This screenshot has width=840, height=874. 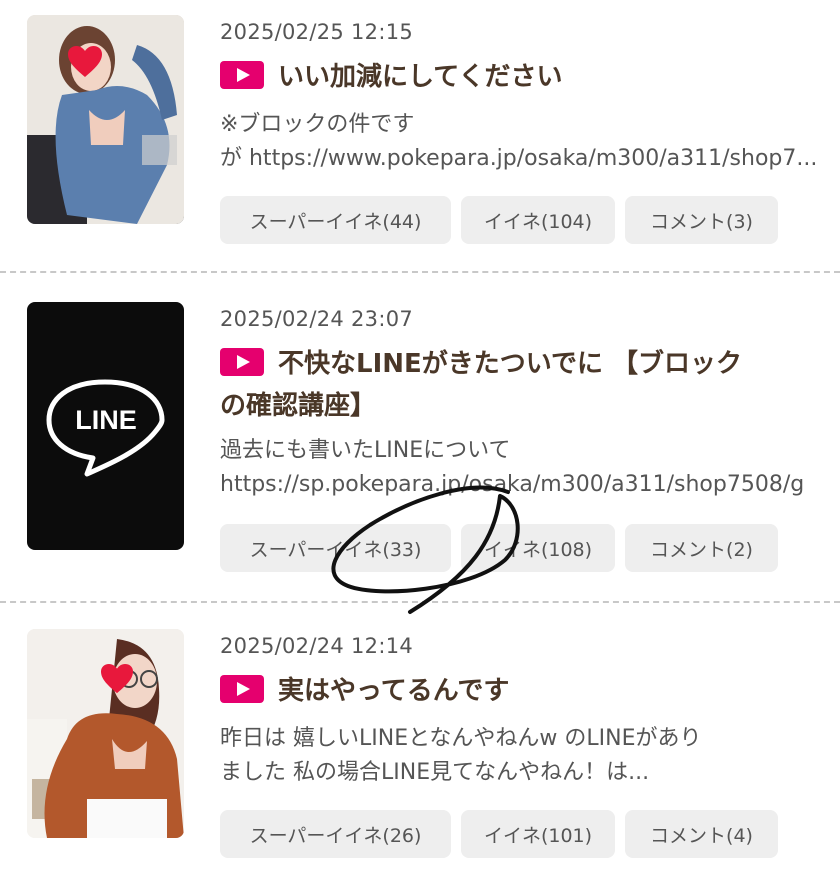 What do you see at coordinates (335, 834) in the screenshot?
I see `super-like-button: スーパーイイネ(26)` at bounding box center [335, 834].